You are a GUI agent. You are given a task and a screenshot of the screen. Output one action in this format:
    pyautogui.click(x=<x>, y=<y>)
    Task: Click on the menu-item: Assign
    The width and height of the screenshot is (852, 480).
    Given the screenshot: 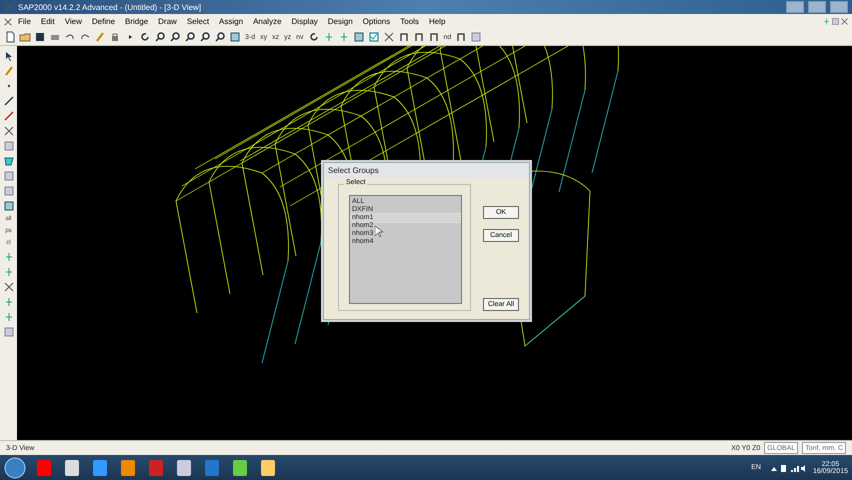 What is the action you would take?
    pyautogui.click(x=231, y=21)
    